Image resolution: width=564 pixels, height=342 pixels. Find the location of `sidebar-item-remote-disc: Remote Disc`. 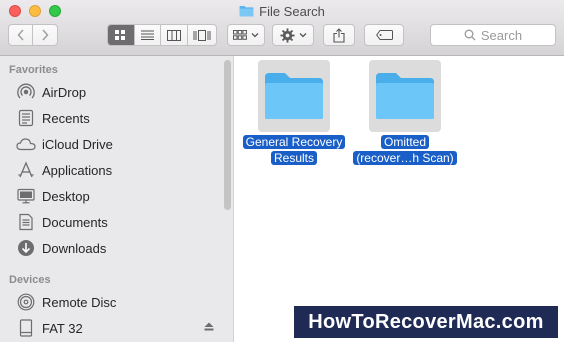

sidebar-item-remote-disc: Remote Disc is located at coordinates (66, 302).